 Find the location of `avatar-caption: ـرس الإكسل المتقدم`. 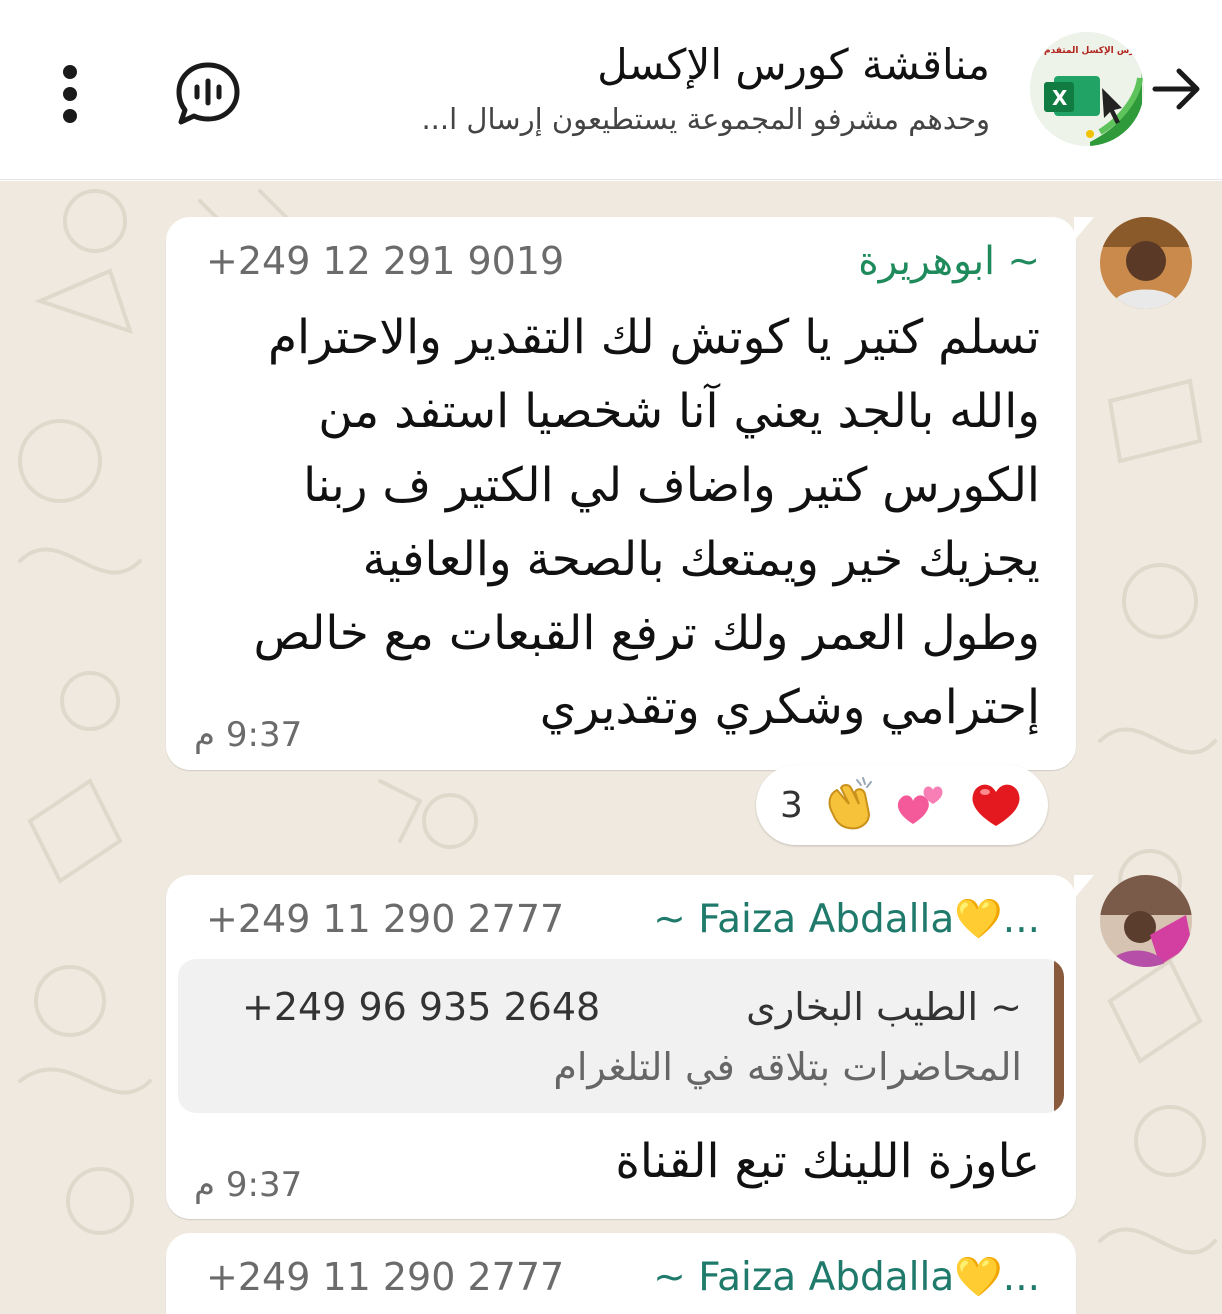

avatar-caption: ـرس الإكسل المتقدم is located at coordinates (1090, 51).